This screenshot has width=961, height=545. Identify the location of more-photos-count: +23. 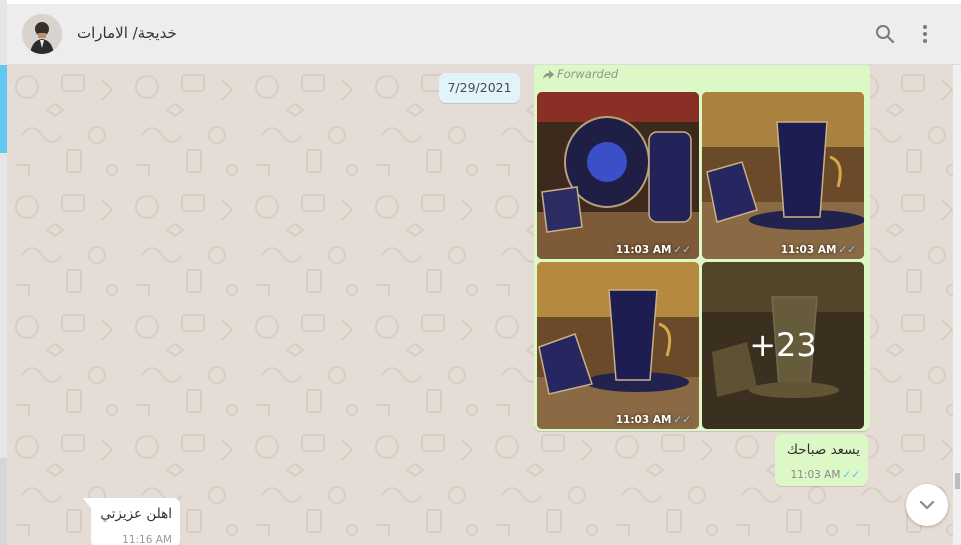
(783, 345).